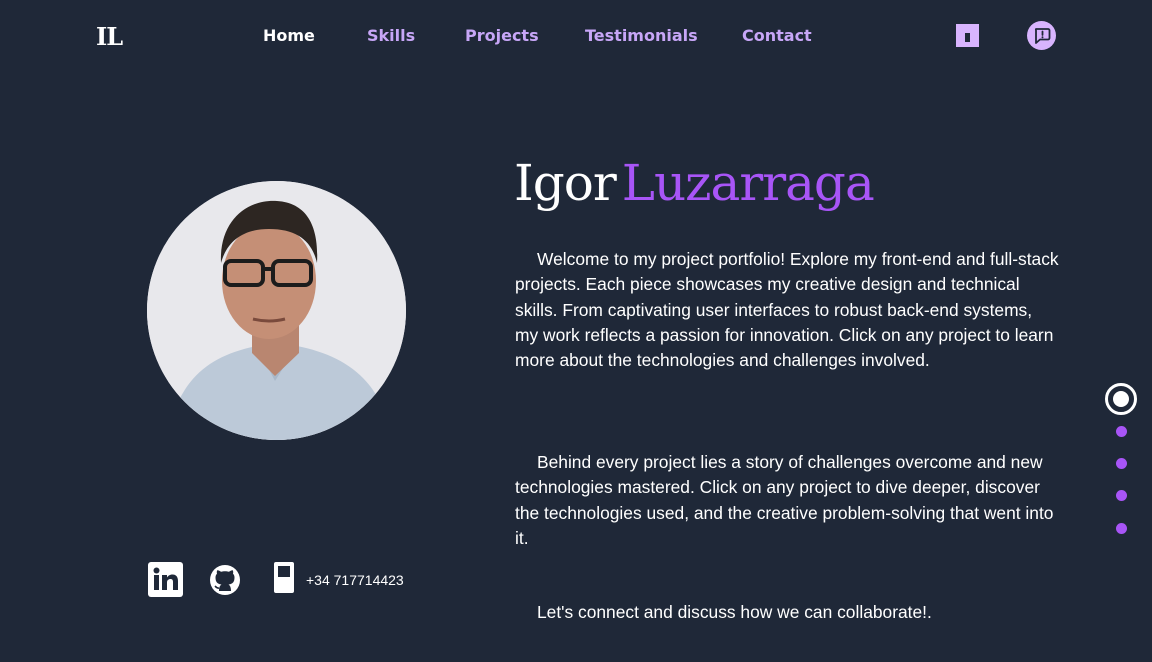 The height and width of the screenshot is (662, 1152). What do you see at coordinates (748, 183) in the screenshot?
I see `hero-last-name: Luzarraga` at bounding box center [748, 183].